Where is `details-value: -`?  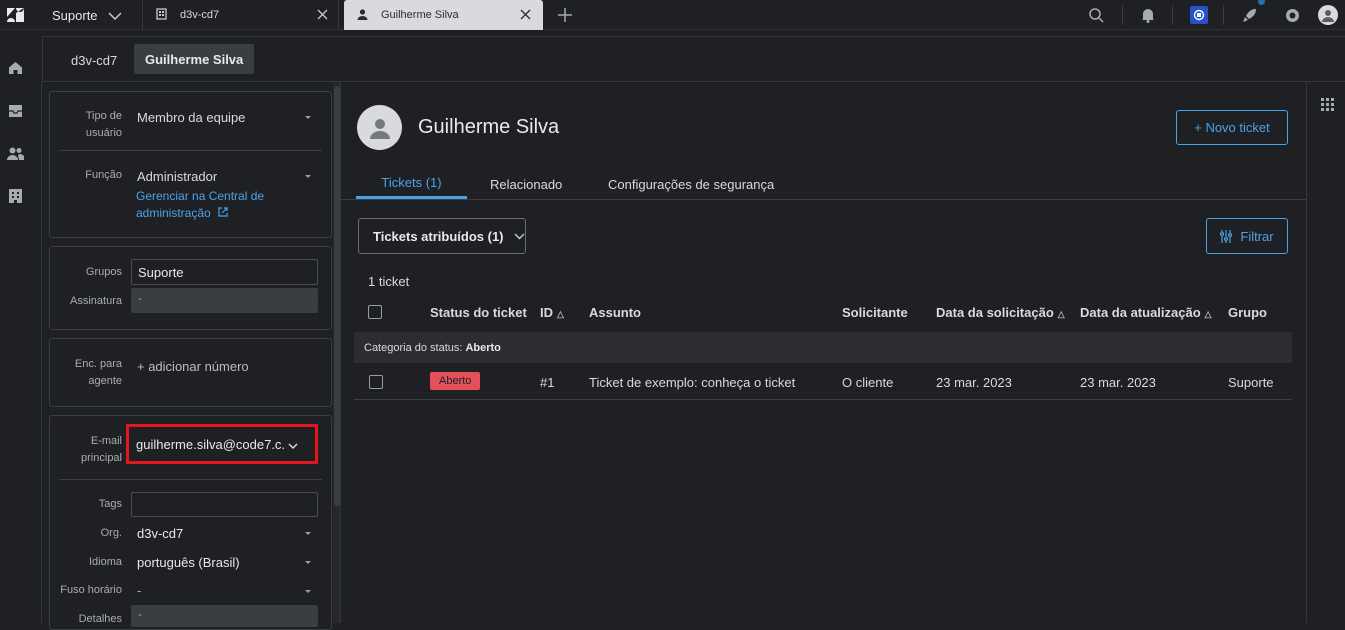
details-value: - is located at coordinates (140, 615).